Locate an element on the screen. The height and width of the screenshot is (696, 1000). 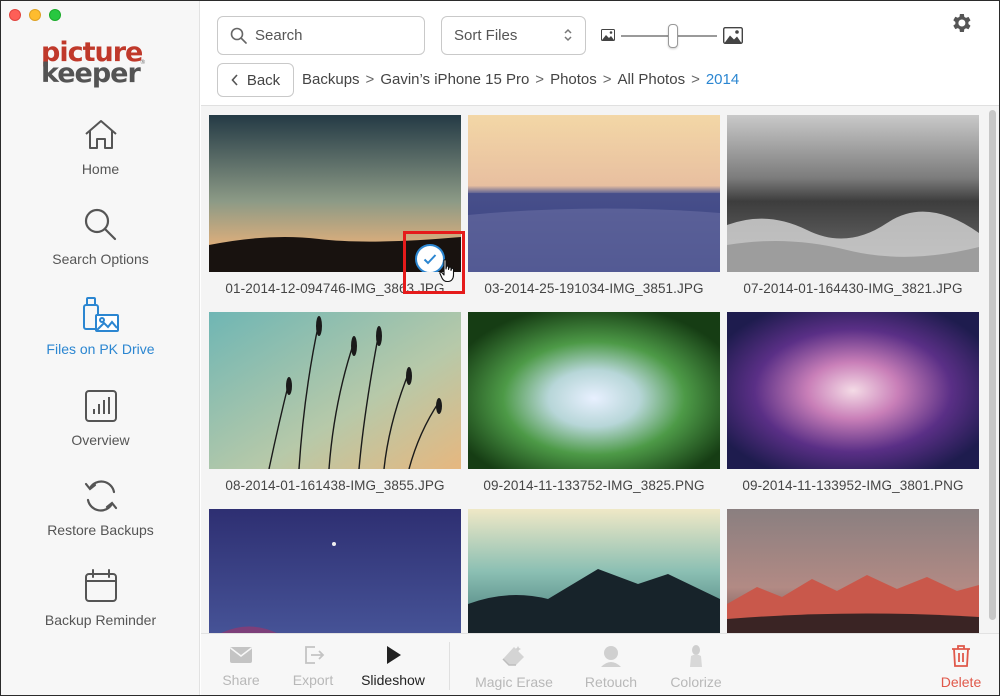
selected-check-badge is located at coordinates (430, 258).